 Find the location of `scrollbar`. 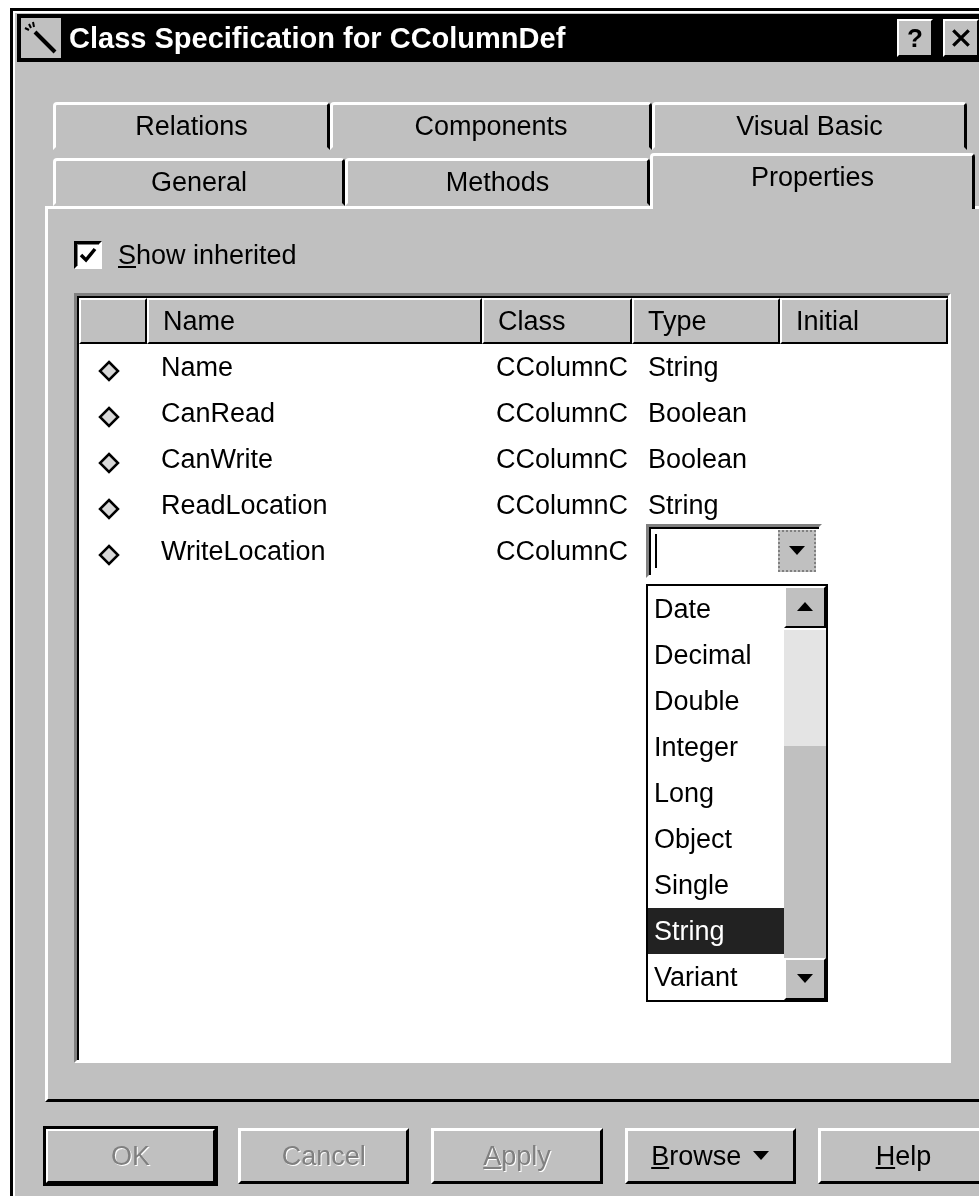

scrollbar is located at coordinates (805, 793).